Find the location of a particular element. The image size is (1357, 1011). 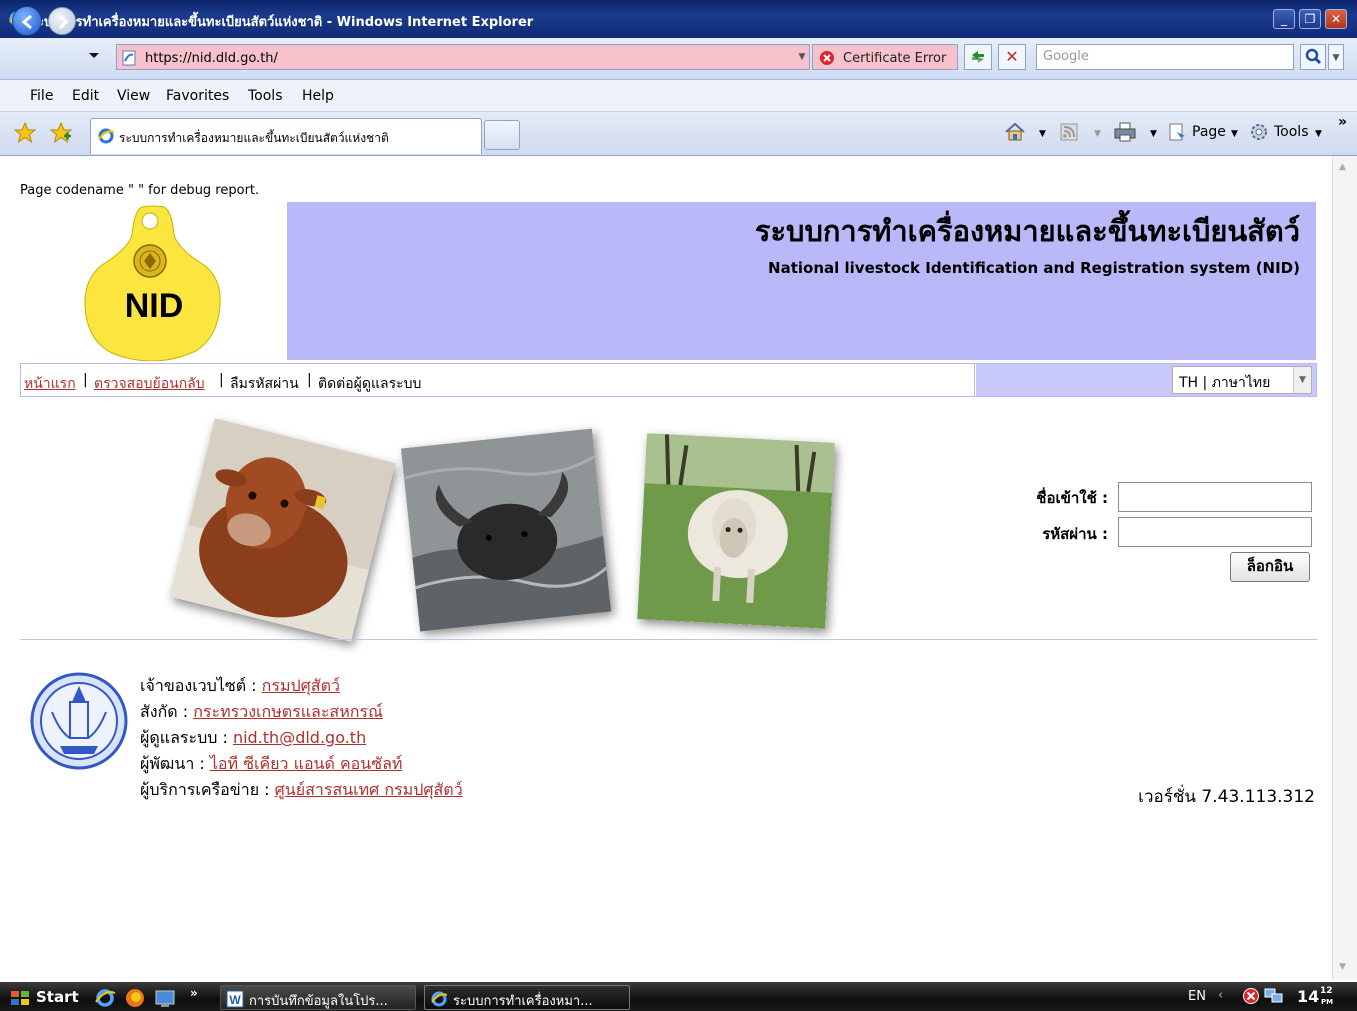

gear-icon is located at coordinates (1259, 132).